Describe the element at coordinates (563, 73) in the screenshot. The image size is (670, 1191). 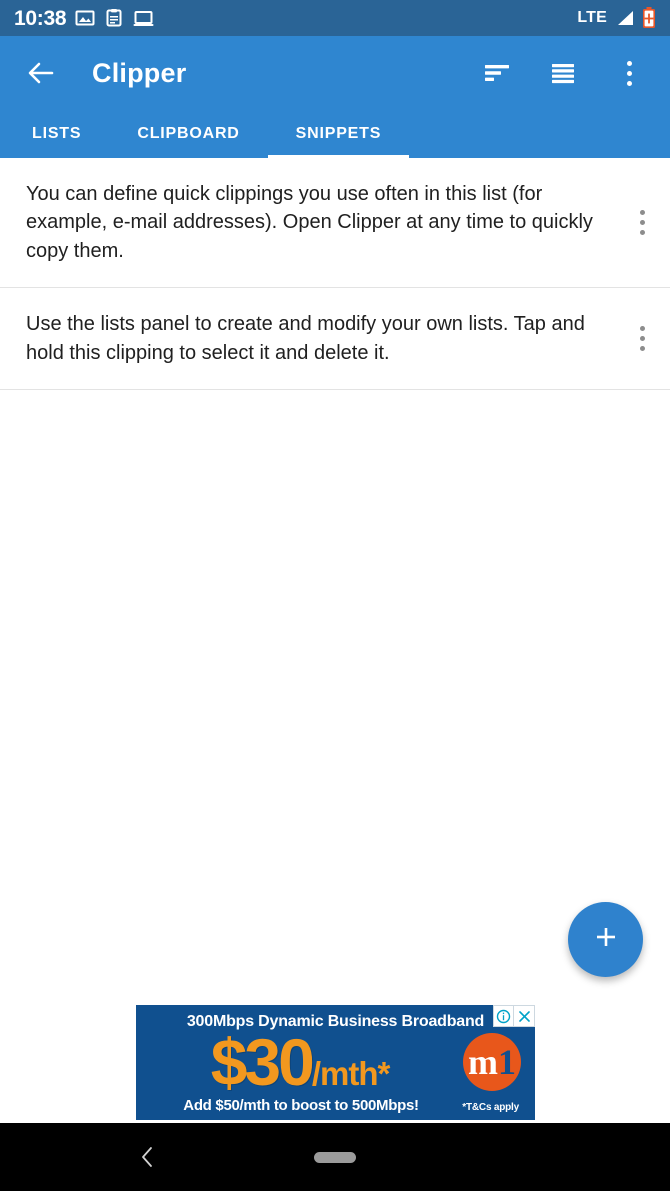
I see `list-view-icon` at that location.